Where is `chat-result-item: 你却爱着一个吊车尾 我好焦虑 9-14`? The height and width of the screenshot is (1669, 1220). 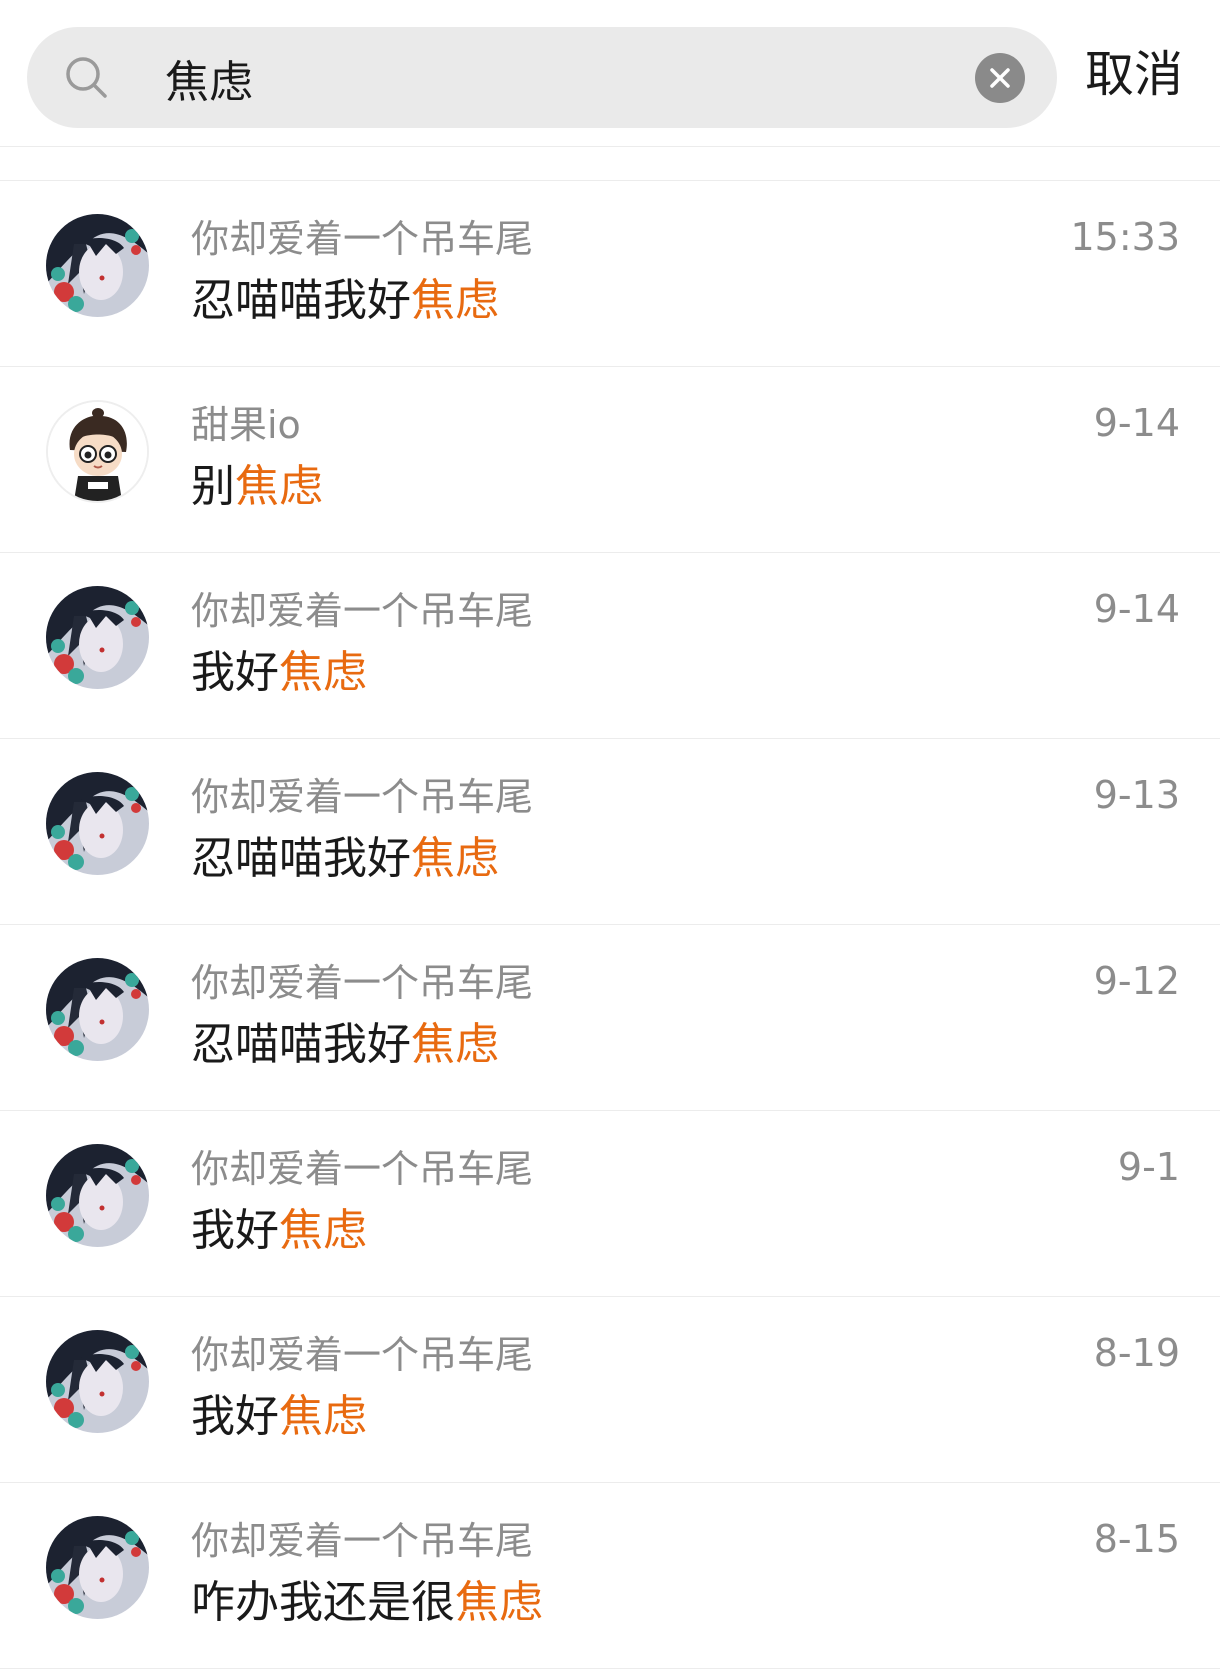
chat-result-item: 你却爱着一个吊车尾 我好焦虑 9-14 is located at coordinates (610, 646).